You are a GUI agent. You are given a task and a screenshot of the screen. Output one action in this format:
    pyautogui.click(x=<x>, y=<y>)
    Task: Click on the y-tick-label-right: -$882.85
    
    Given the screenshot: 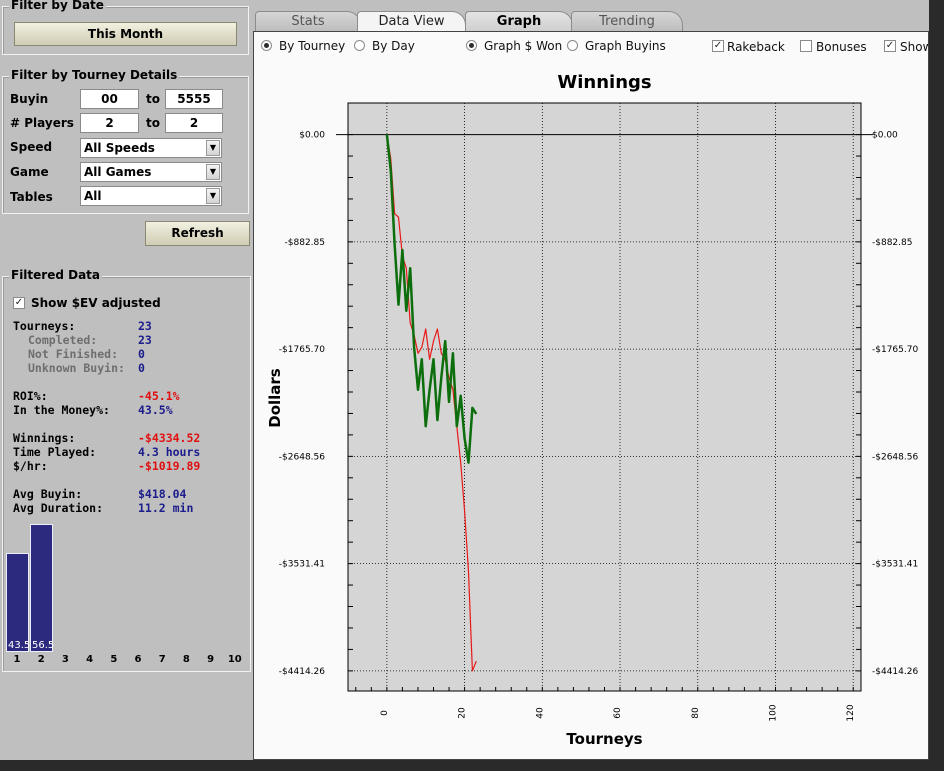 What is the action you would take?
    pyautogui.click(x=892, y=243)
    